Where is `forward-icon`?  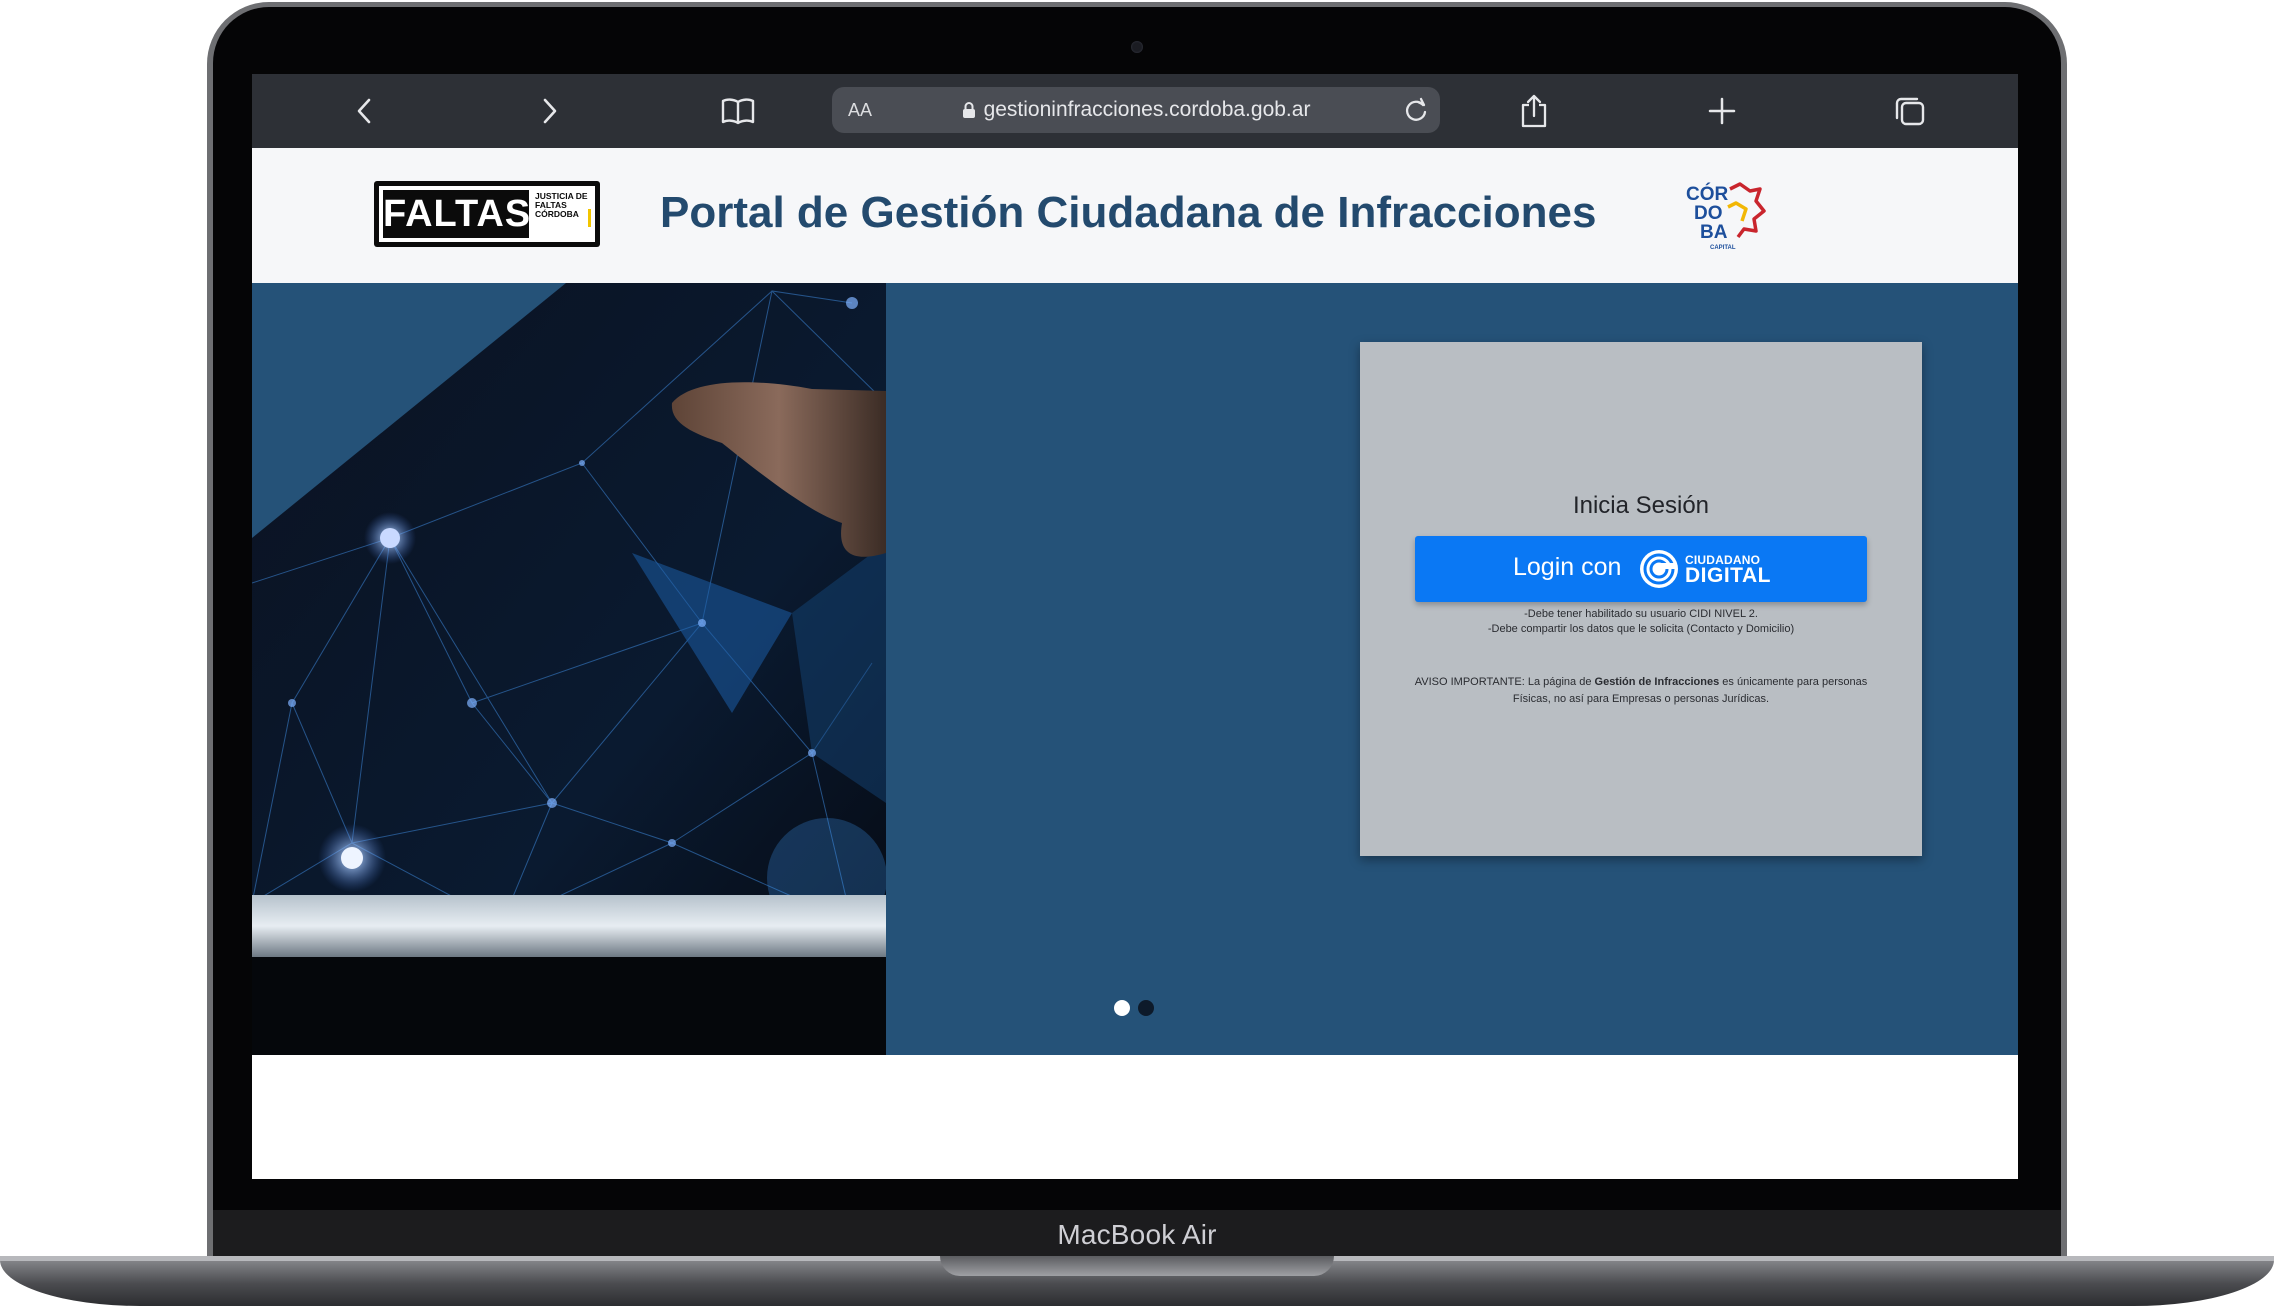 forward-icon is located at coordinates (550, 111).